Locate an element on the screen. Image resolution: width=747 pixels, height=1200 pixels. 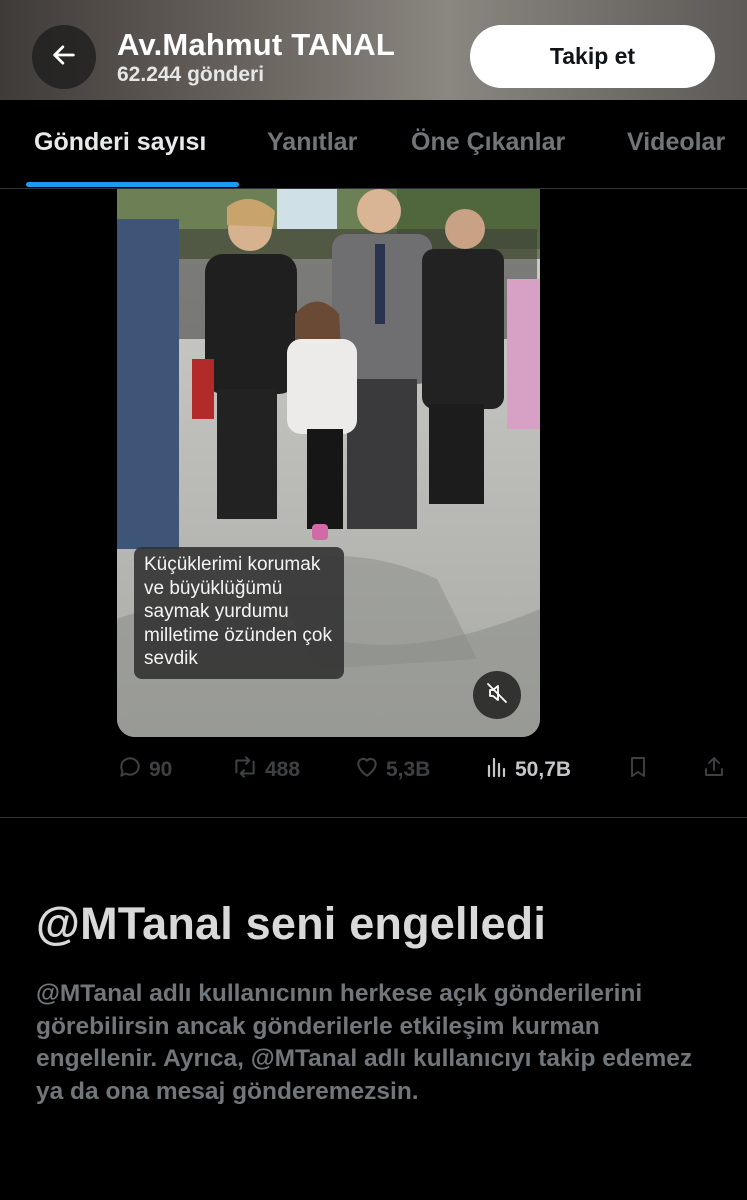
share-button is located at coordinates (717, 770).